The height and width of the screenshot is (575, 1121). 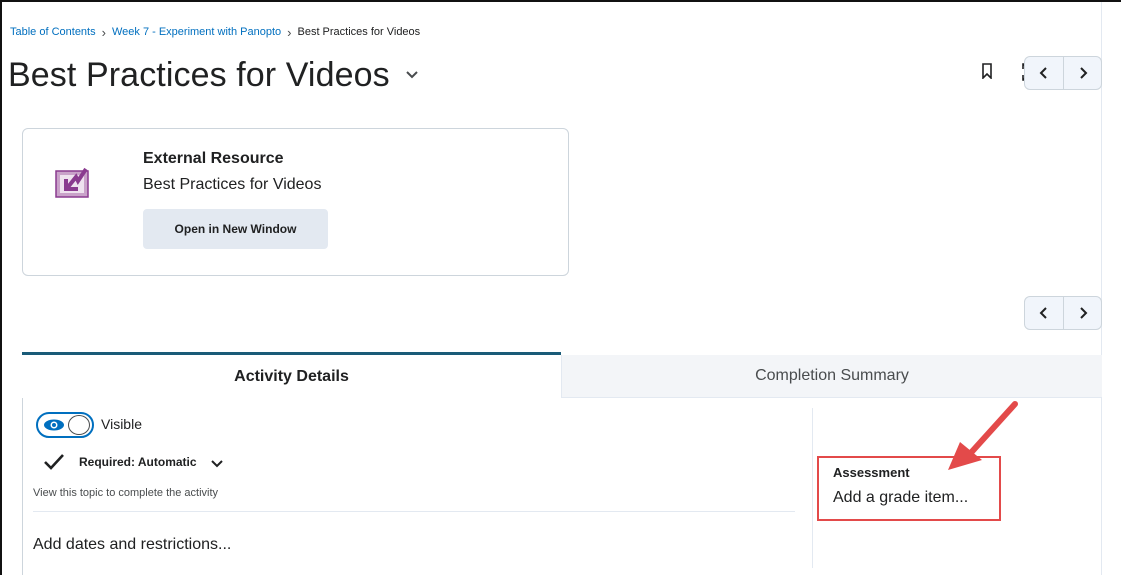 I want to click on visibility-label: Visible, so click(x=121, y=424).